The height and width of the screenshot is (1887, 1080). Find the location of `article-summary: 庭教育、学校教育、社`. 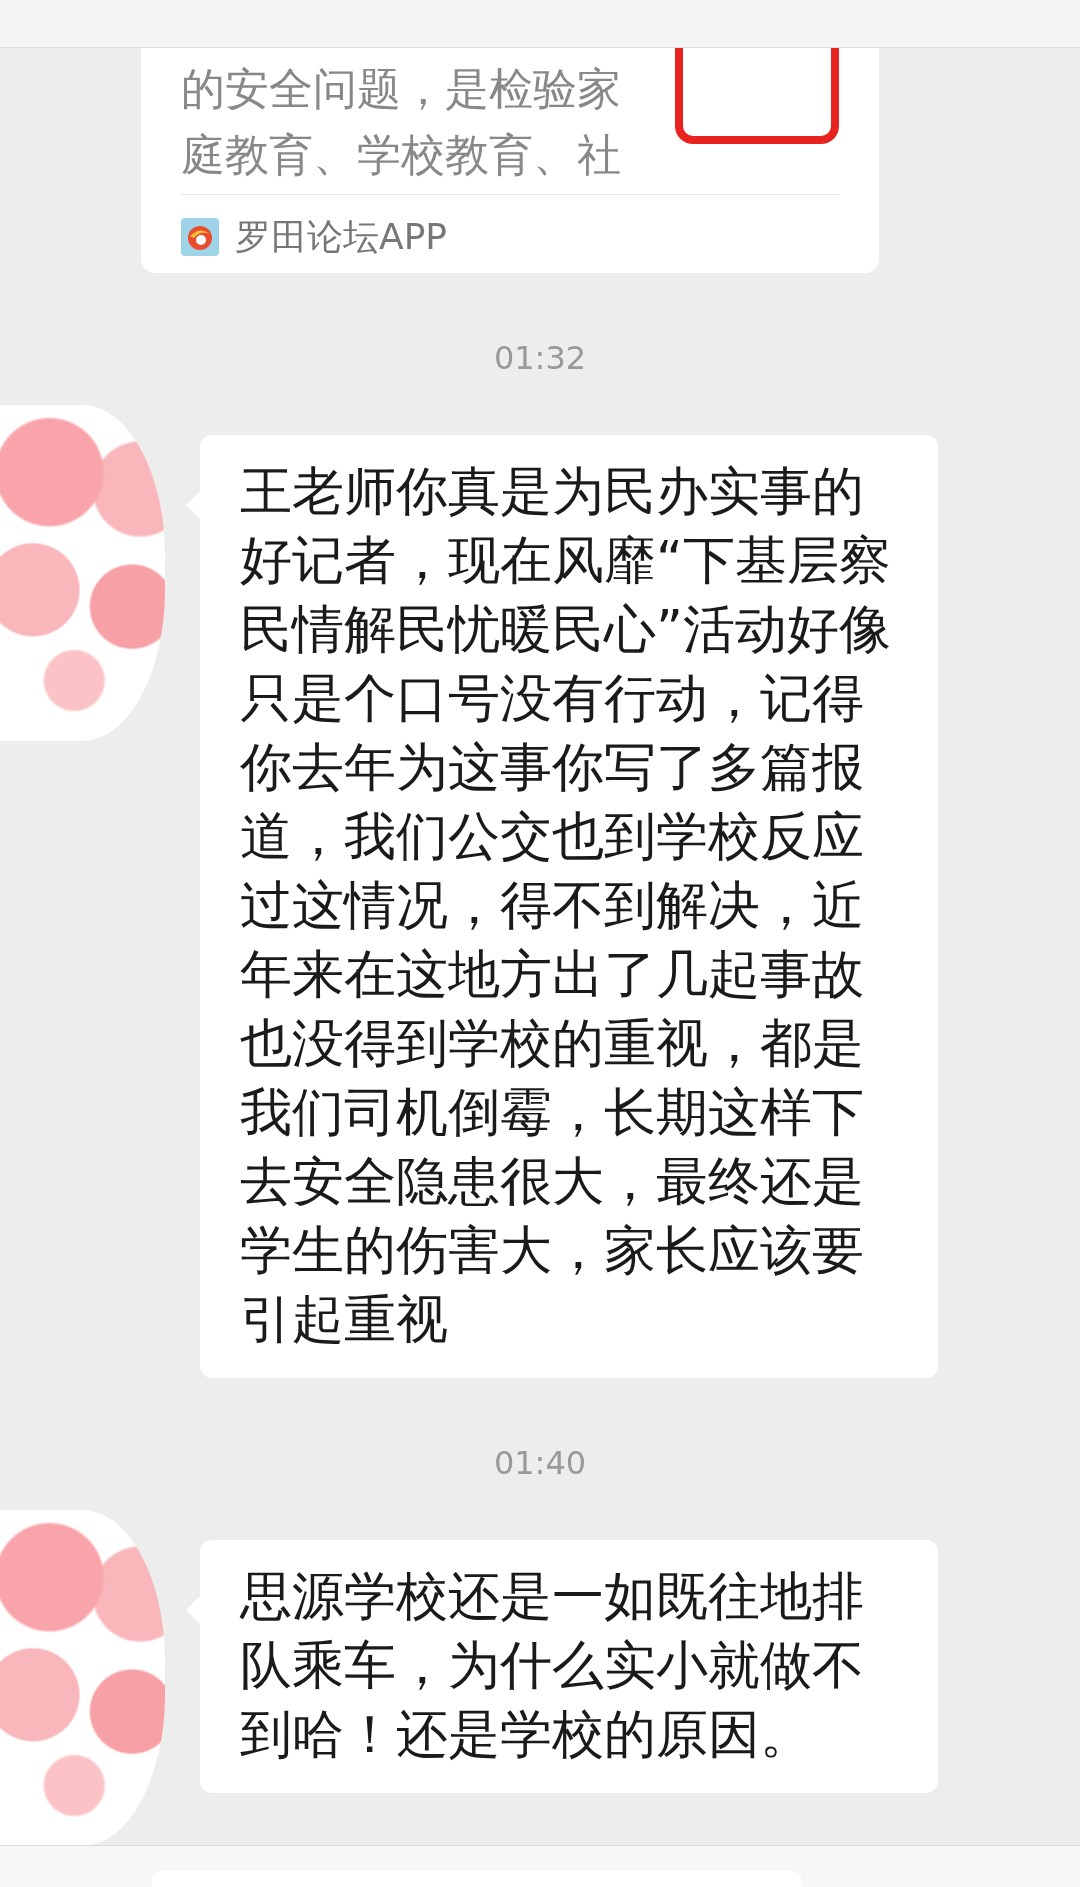

article-summary: 庭教育、学校教育、社 is located at coordinates (401, 155).